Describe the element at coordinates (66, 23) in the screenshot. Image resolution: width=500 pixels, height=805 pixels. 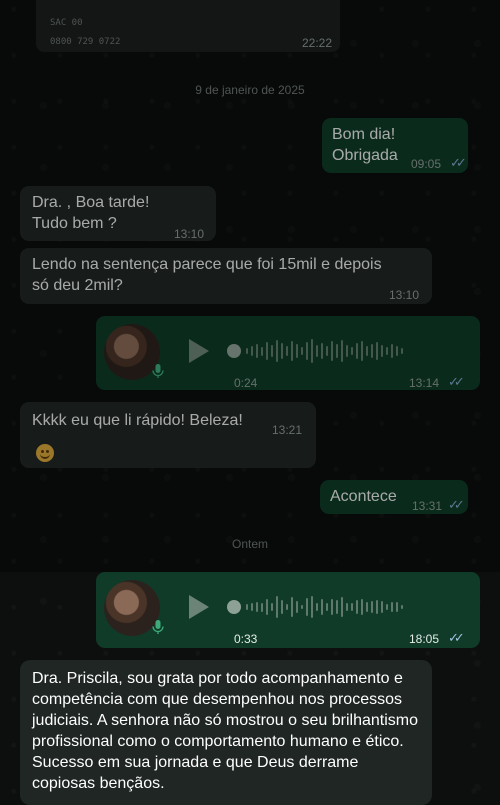
I see `receipt-line: SAC 00` at that location.